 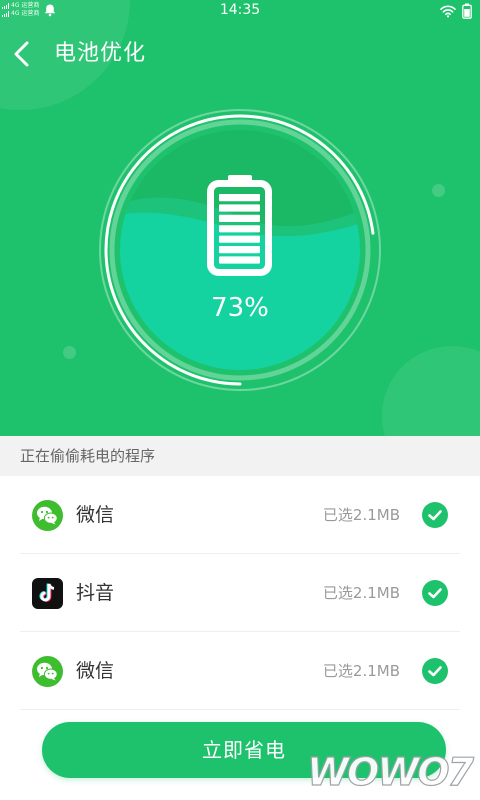 I want to click on app-name: 抖音, so click(x=95, y=593).